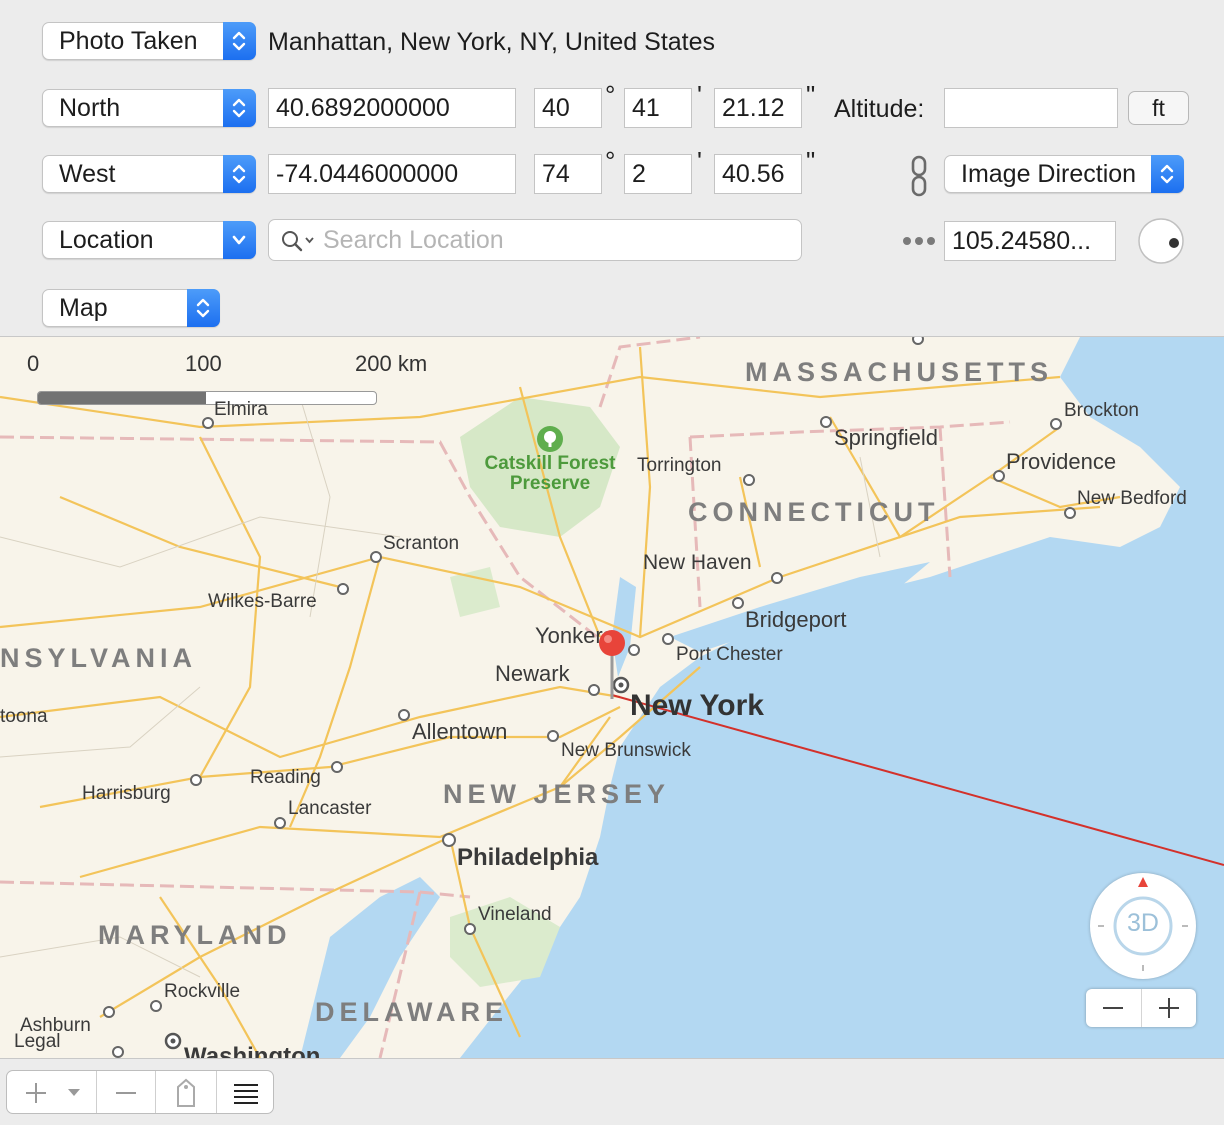  Describe the element at coordinates (528, 857) in the screenshot. I see `city-label: Philadelphia` at that location.